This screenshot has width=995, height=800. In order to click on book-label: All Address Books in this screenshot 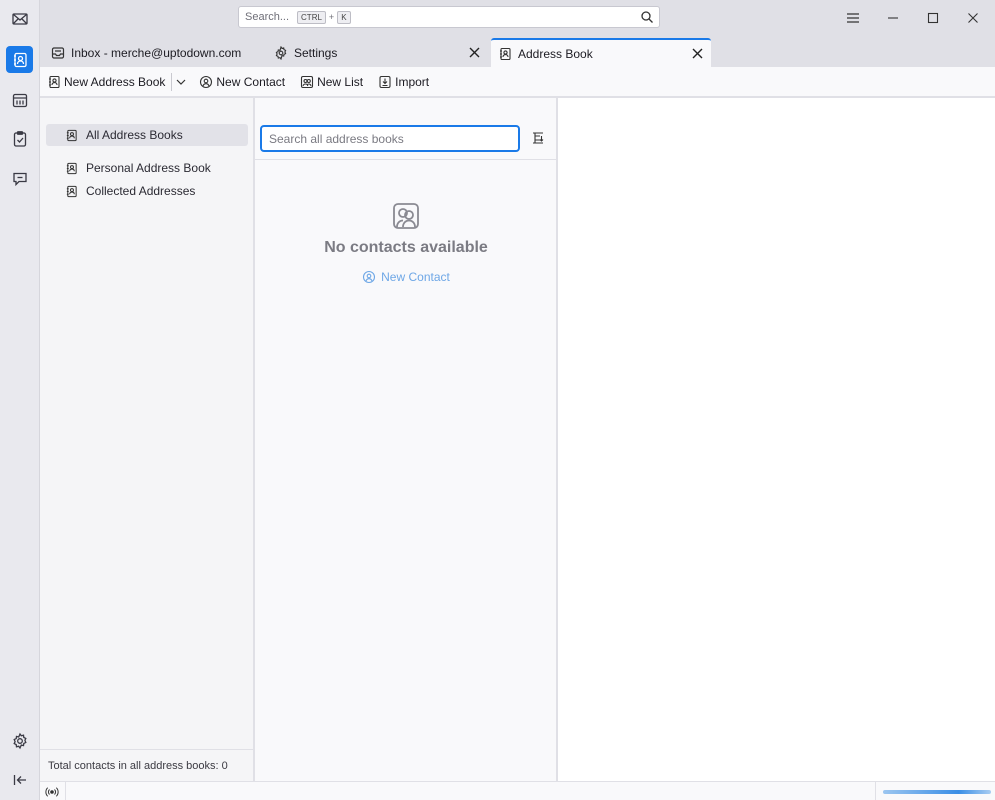, I will do `click(134, 135)`.